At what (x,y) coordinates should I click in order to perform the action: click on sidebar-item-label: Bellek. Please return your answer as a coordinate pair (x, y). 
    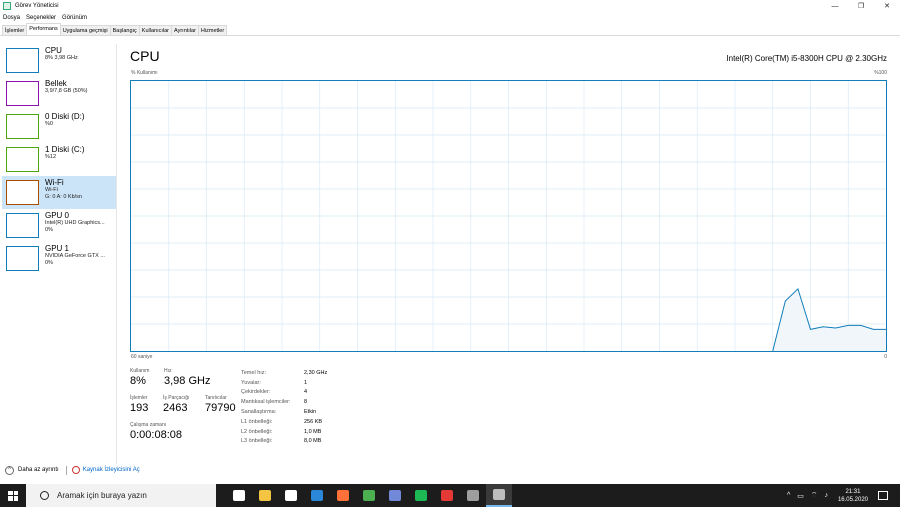
    Looking at the image, I should click on (56, 83).